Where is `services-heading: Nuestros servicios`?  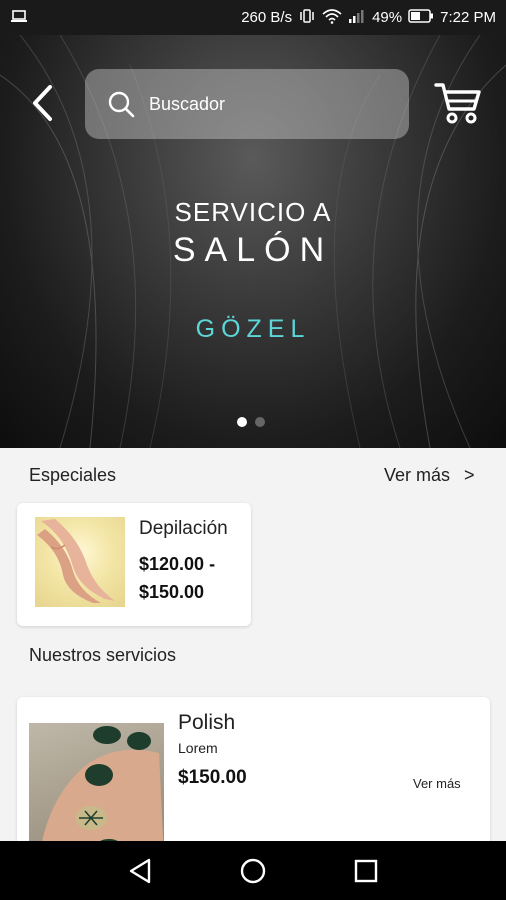
services-heading: Nuestros servicios is located at coordinates (103, 655).